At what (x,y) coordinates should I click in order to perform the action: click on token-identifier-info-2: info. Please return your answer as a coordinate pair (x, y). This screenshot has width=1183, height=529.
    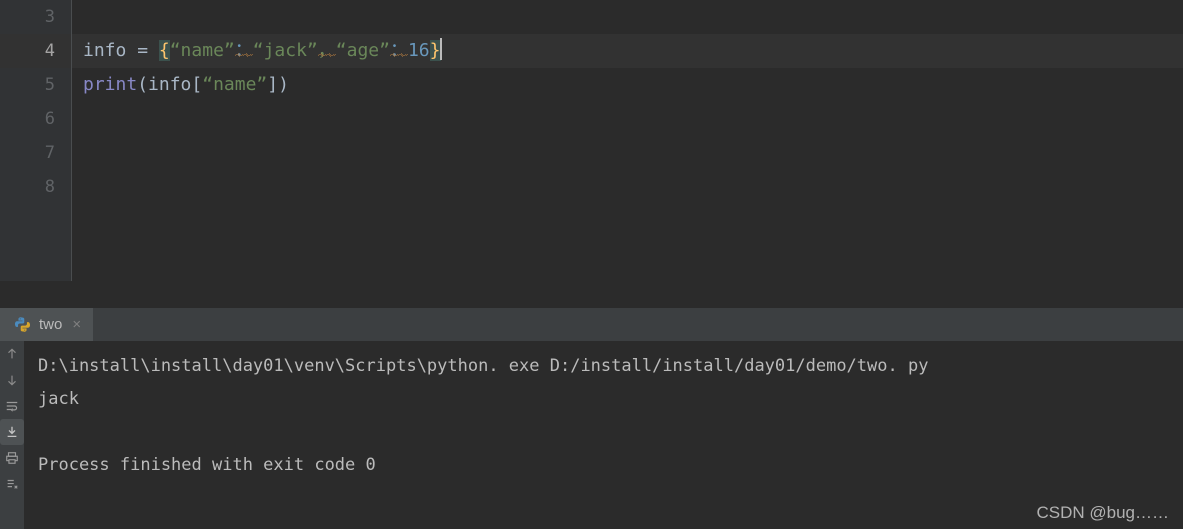
    Looking at the image, I should click on (170, 84).